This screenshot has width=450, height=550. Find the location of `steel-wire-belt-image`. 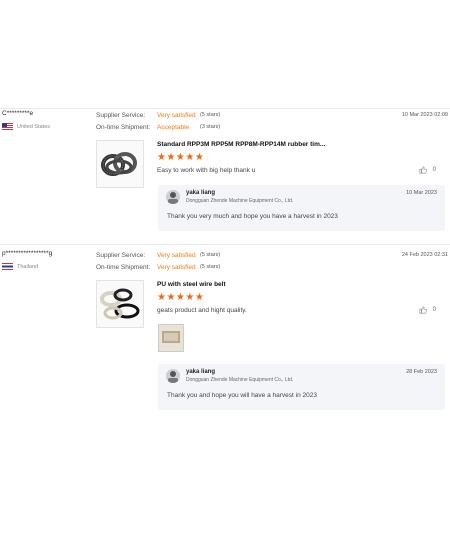

steel-wire-belt-image is located at coordinates (120, 304).